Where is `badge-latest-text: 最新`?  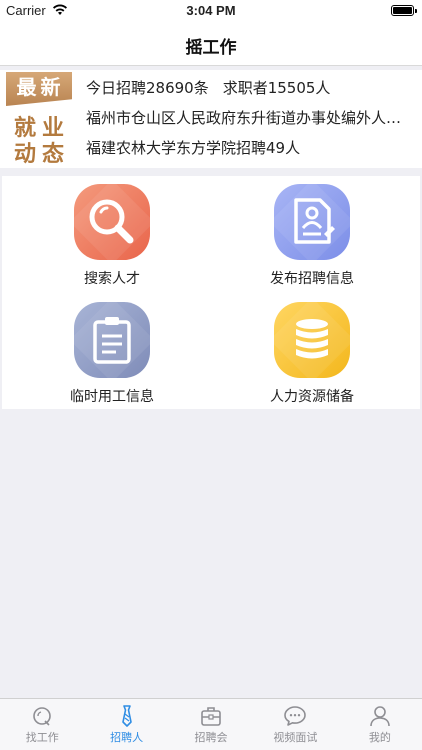 badge-latest-text: 最新 is located at coordinates (39, 89).